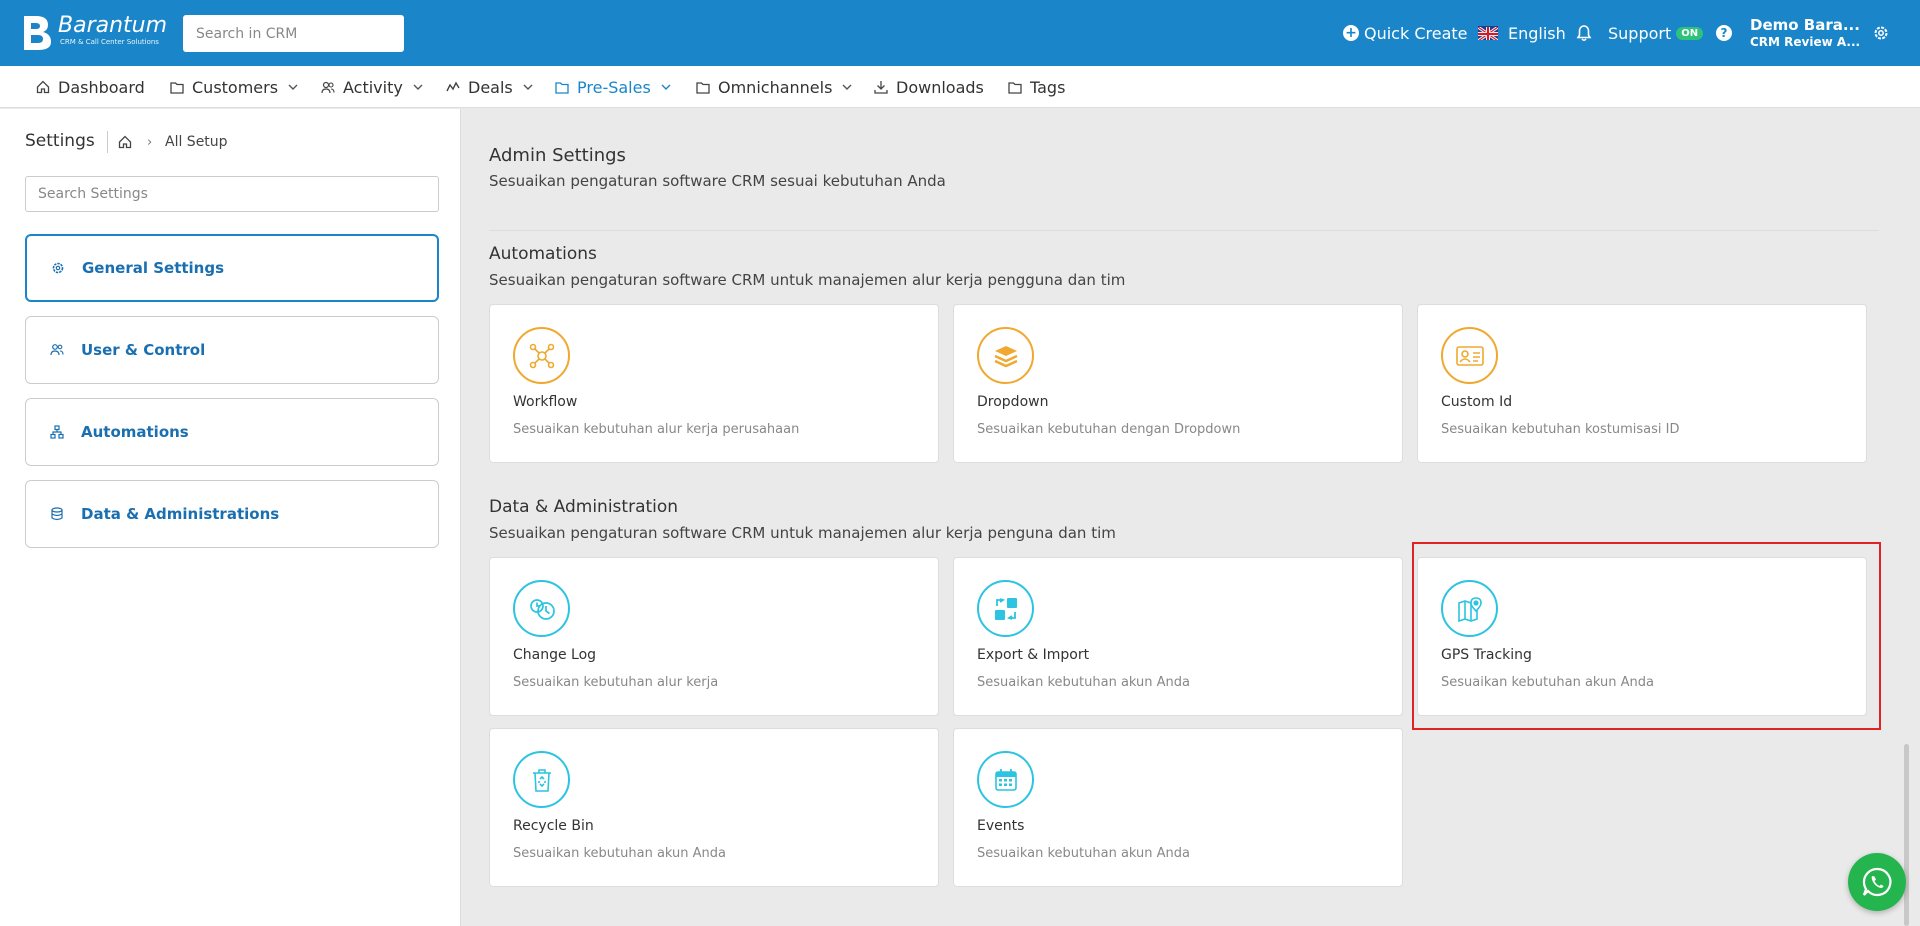  Describe the element at coordinates (135, 432) in the screenshot. I see `sidebar-item-label: Automations` at that location.